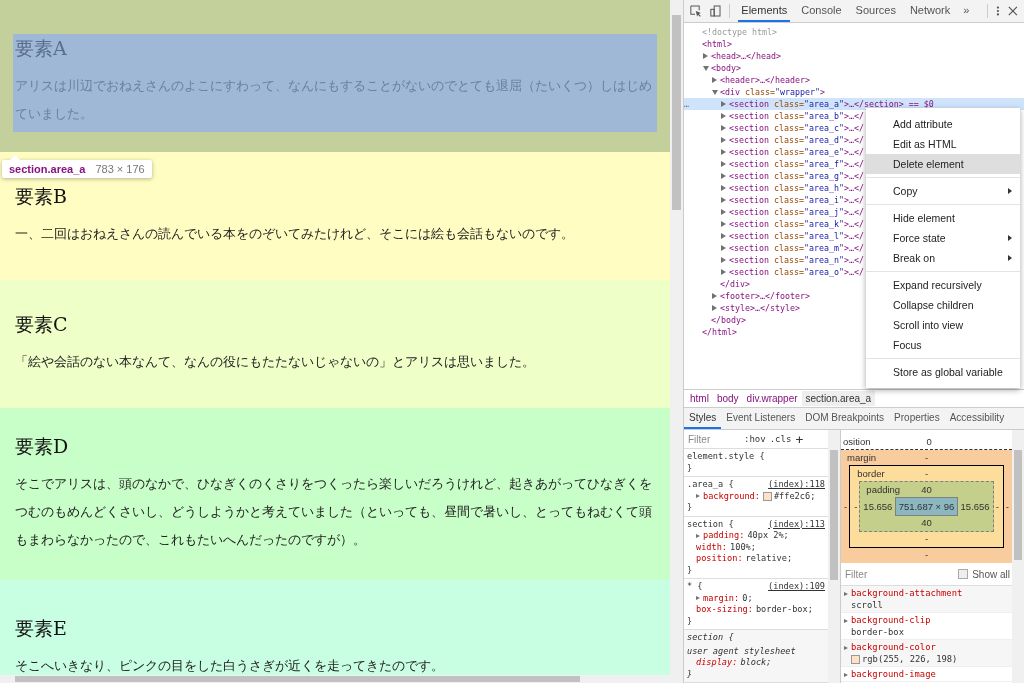 This screenshot has height=683, width=1024. What do you see at coordinates (1013, 11) in the screenshot?
I see `close-icon` at bounding box center [1013, 11].